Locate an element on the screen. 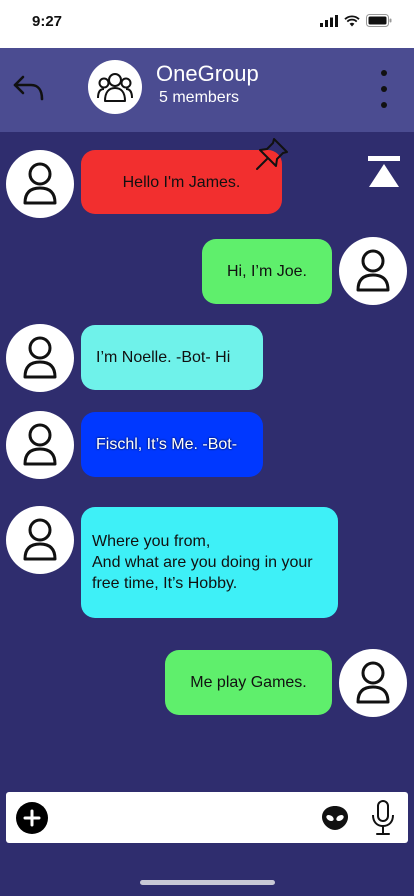 This screenshot has height=896, width=414. message-text: Hello I'm James. is located at coordinates (181, 182).